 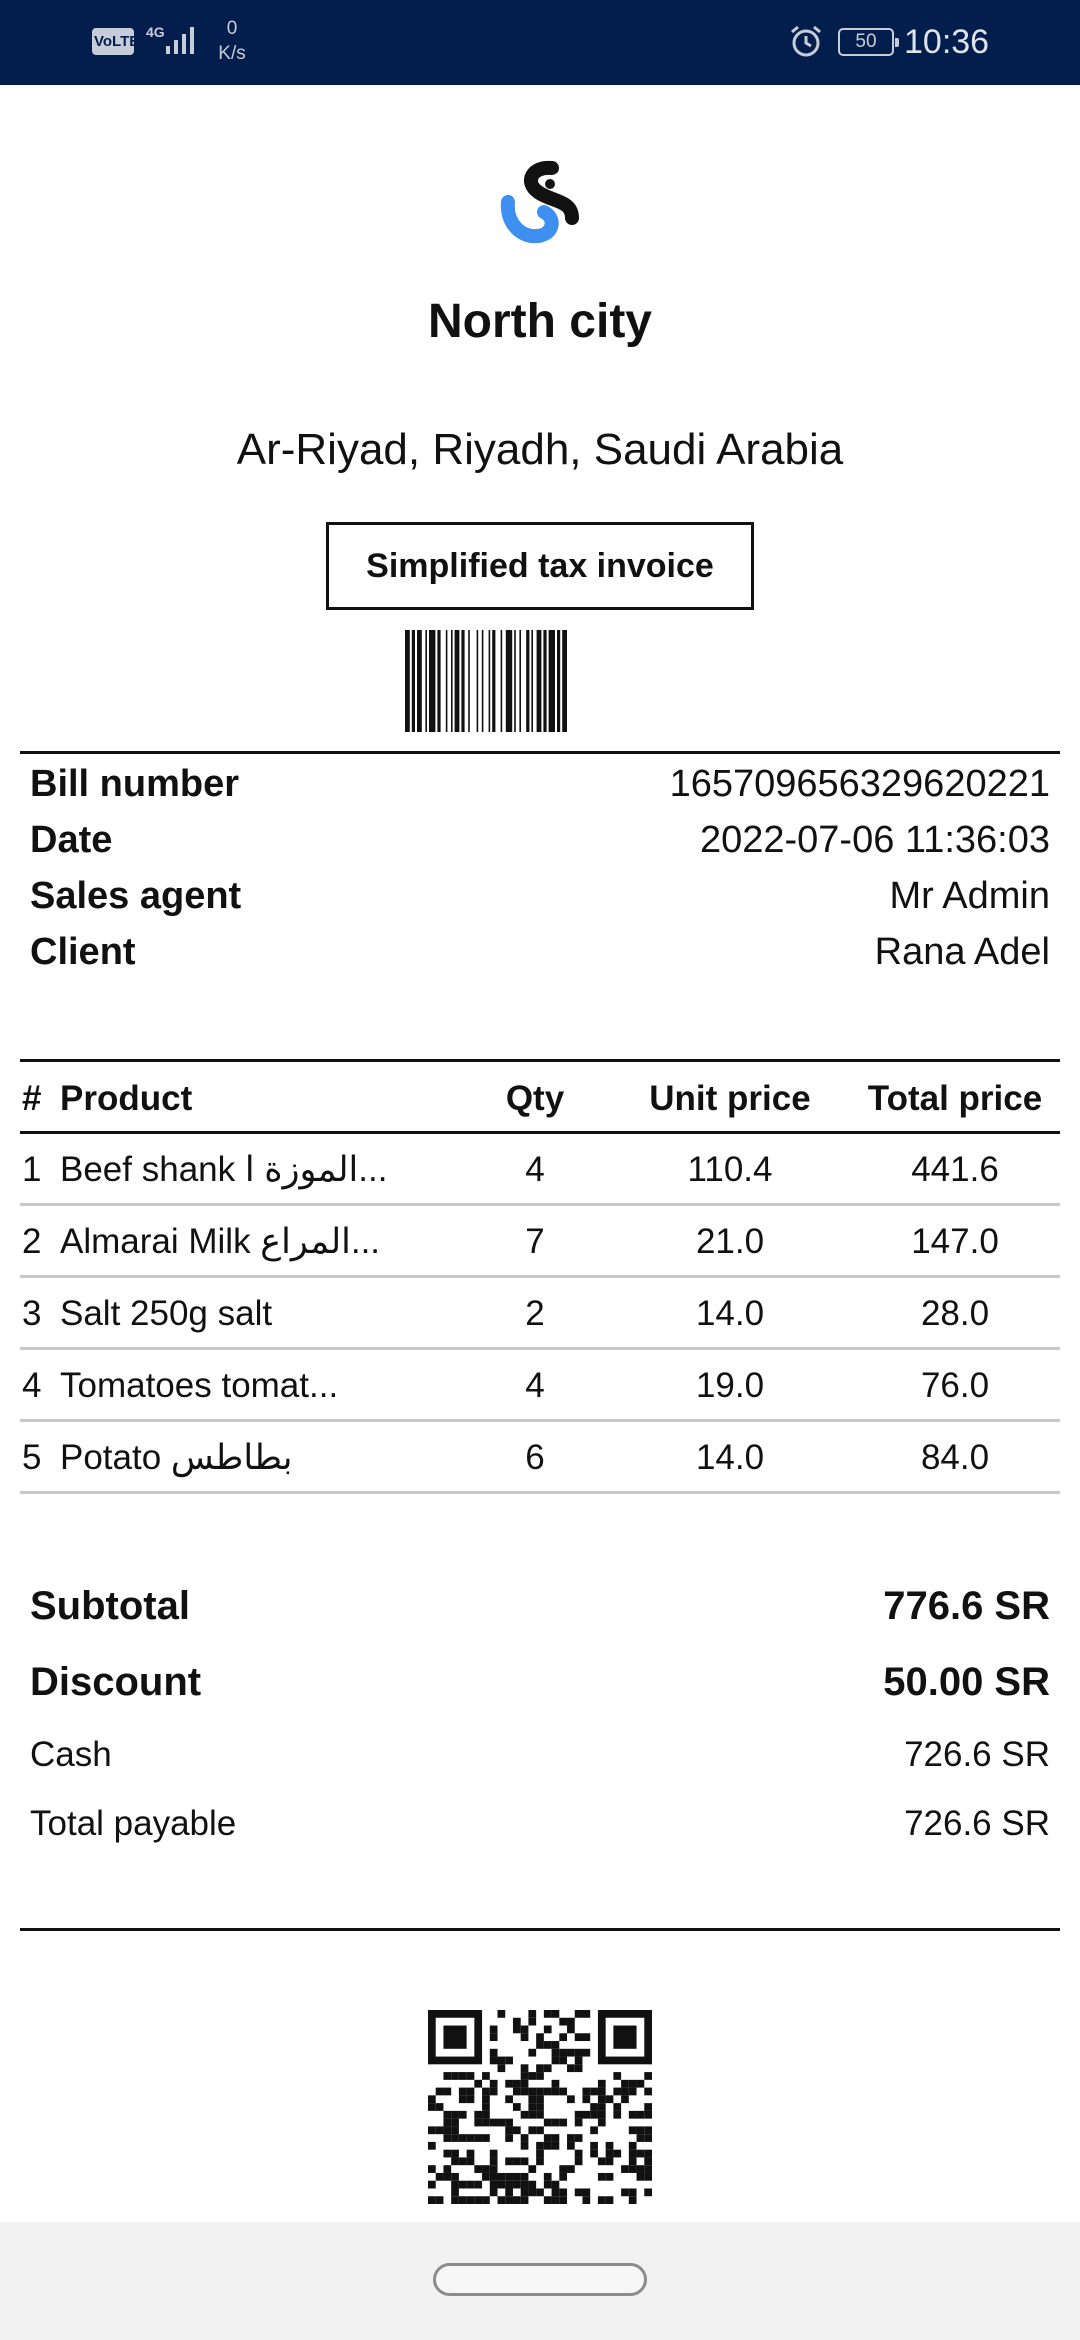 I want to click on network-type-label: 4G, so click(x=155, y=32).